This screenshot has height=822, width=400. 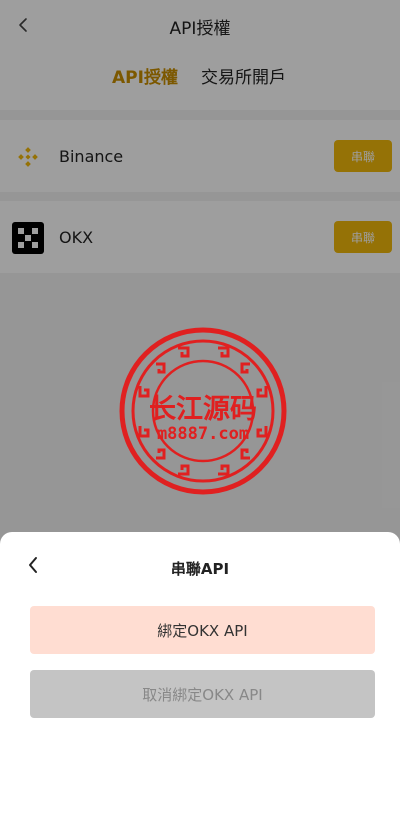 I want to click on sheet-title: 串聯API, so click(x=200, y=569).